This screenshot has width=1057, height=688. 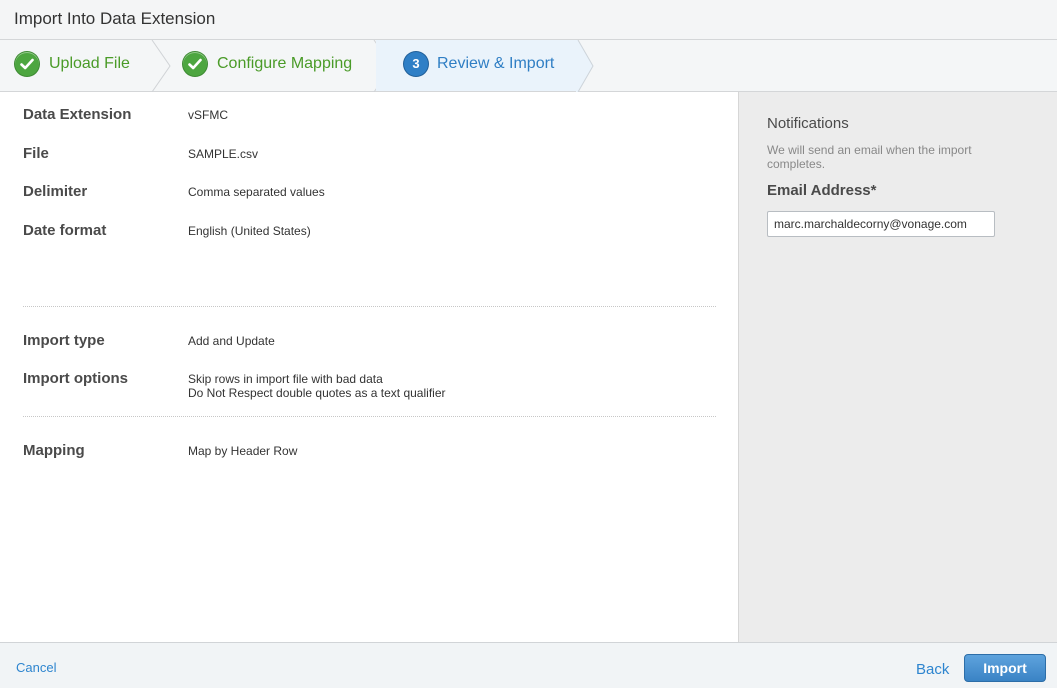 What do you see at coordinates (585, 66) in the screenshot?
I see `step-separator-icon` at bounding box center [585, 66].